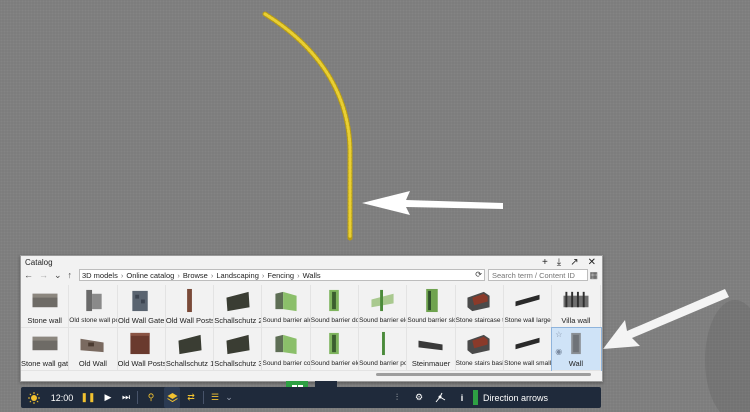  What do you see at coordinates (569, 262) in the screenshot?
I see `catalog-actions: + ⤓ ↗ ✕` at bounding box center [569, 262].